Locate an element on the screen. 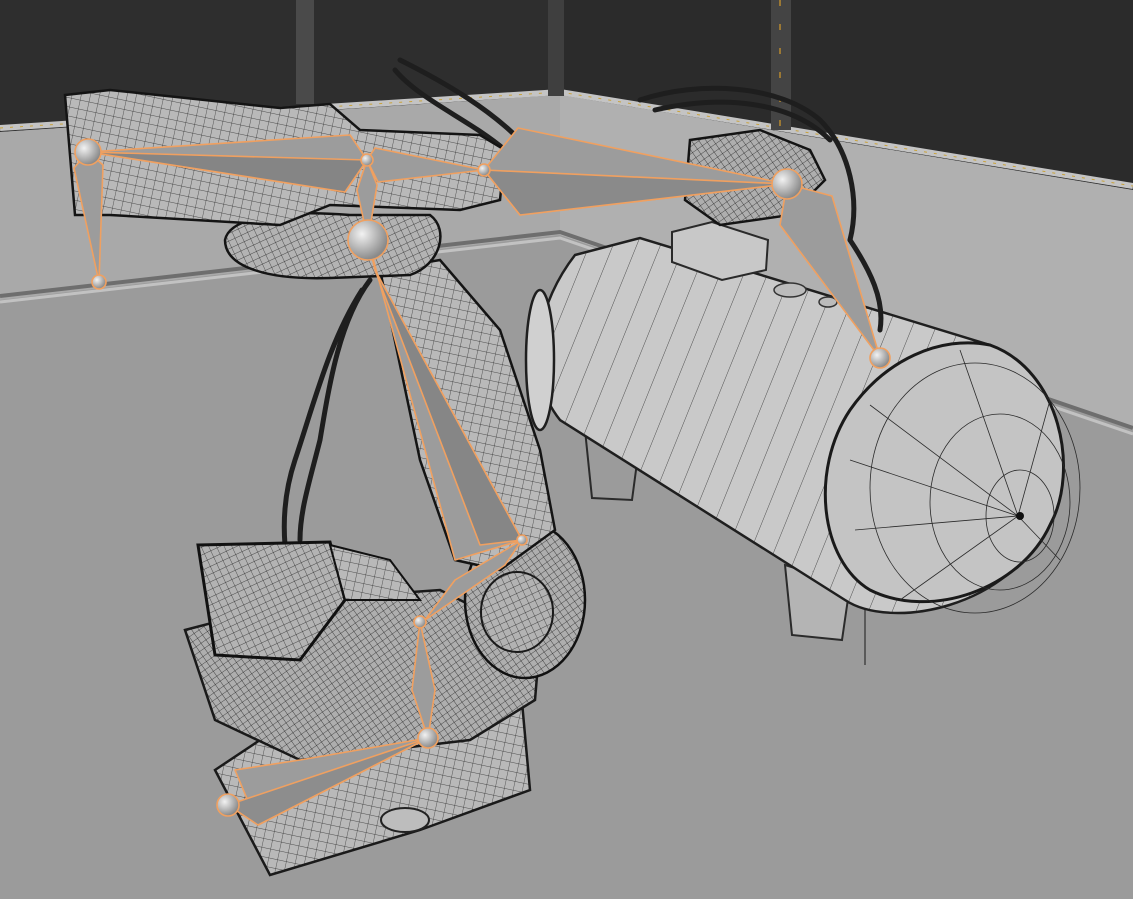 The width and height of the screenshot is (1133, 899). joint-upper-arm-head is located at coordinates (88, 152).